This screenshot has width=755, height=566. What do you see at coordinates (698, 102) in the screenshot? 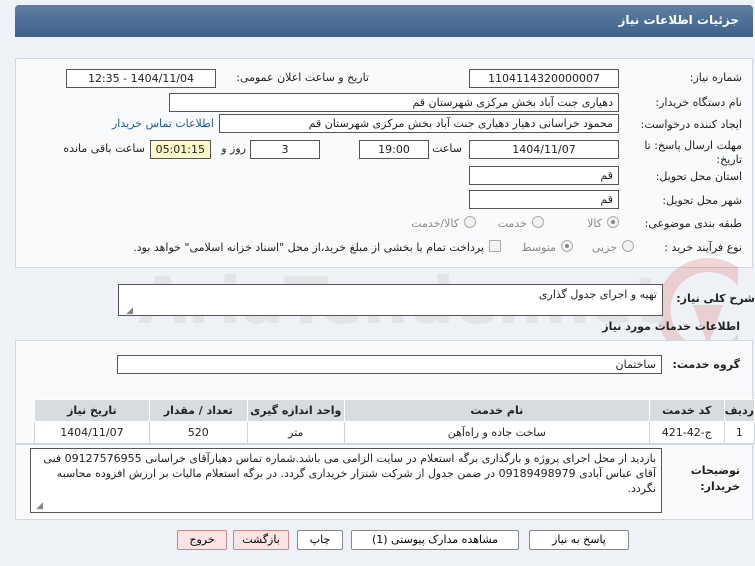
I see `buyer-org-label: نام دستگاه خریدار:` at bounding box center [698, 102].